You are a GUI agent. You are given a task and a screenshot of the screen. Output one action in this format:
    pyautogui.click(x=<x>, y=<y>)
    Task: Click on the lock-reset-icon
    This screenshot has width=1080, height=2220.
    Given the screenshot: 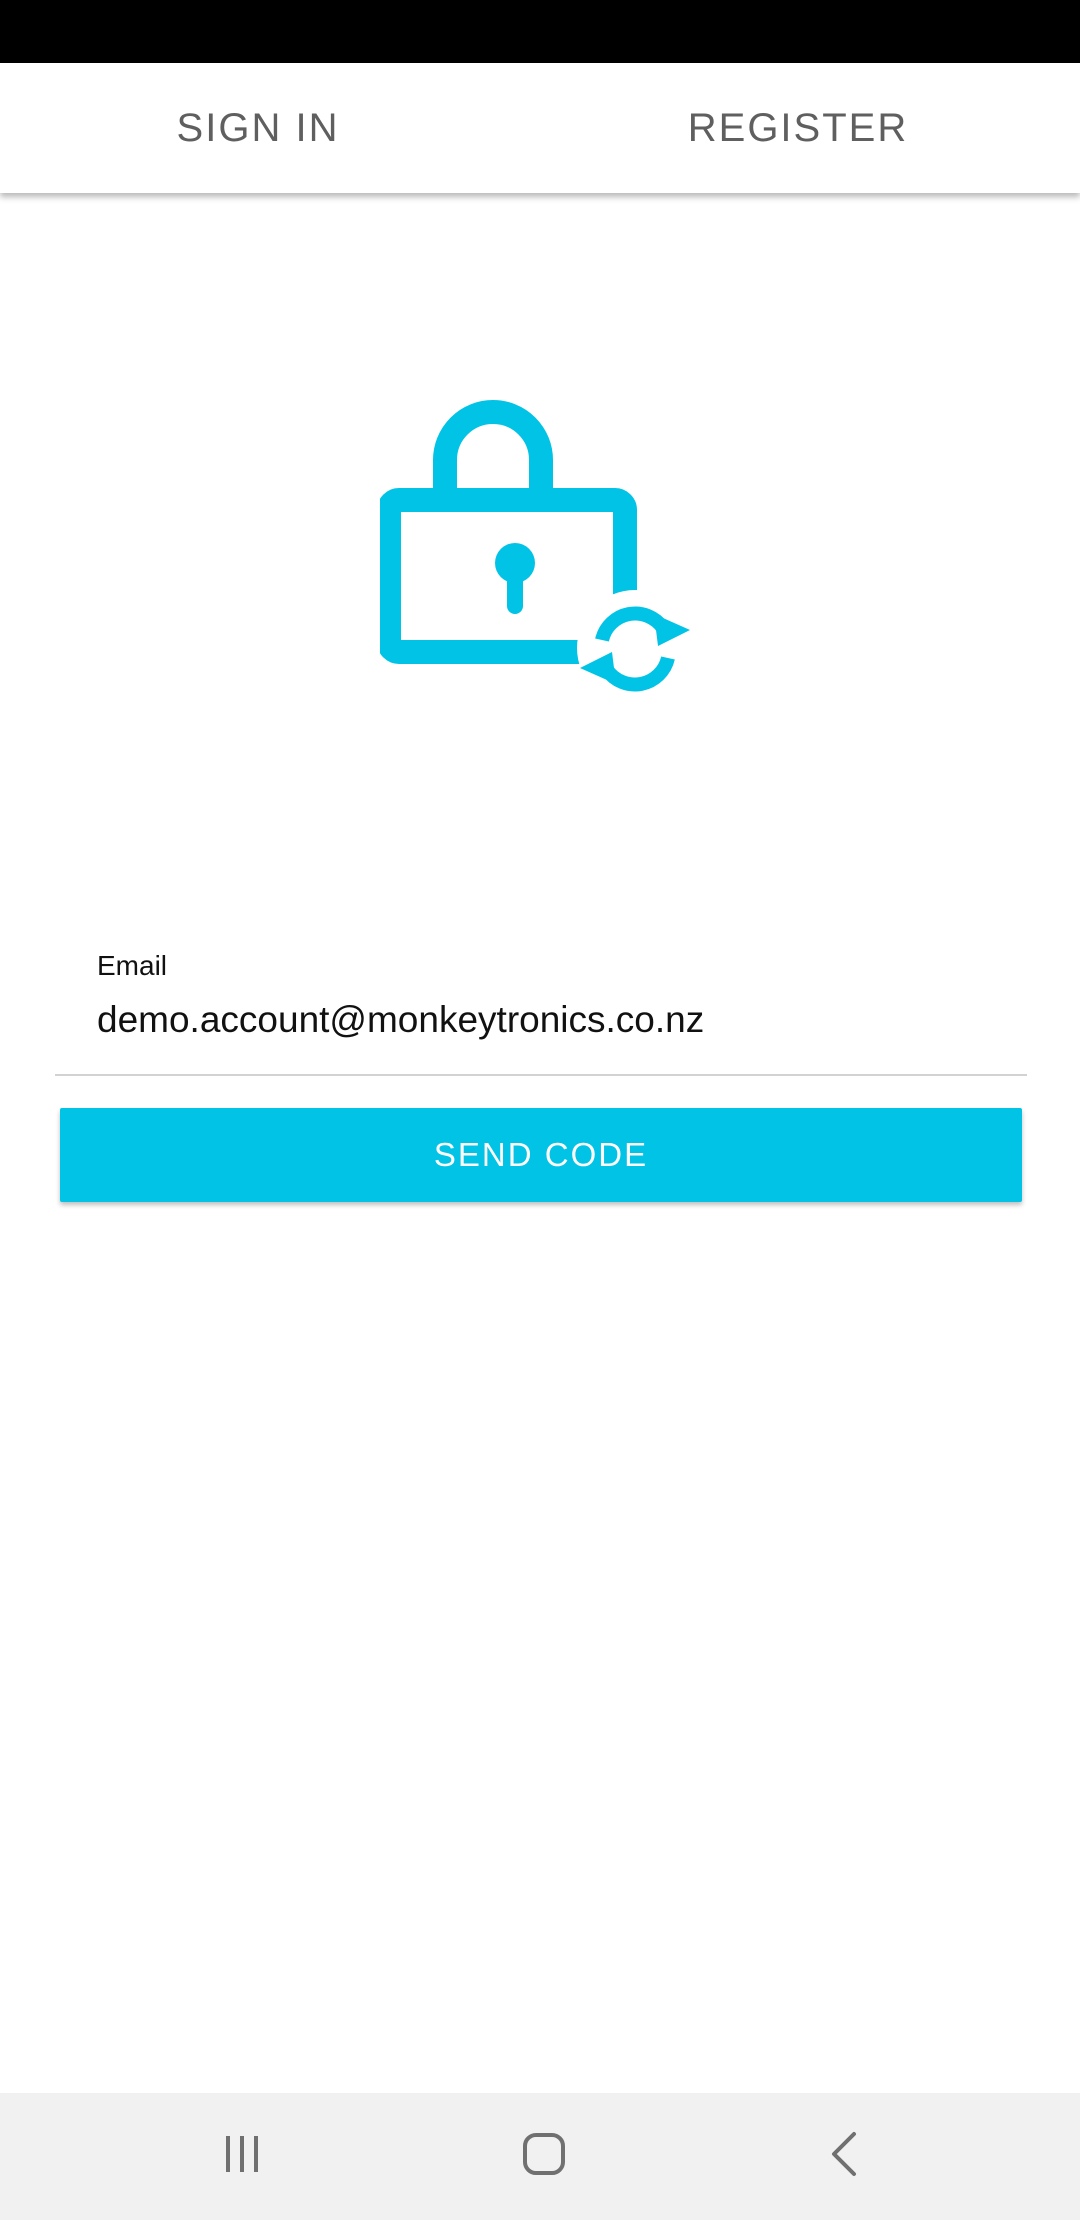 What is the action you would take?
    pyautogui.click(x=538, y=542)
    